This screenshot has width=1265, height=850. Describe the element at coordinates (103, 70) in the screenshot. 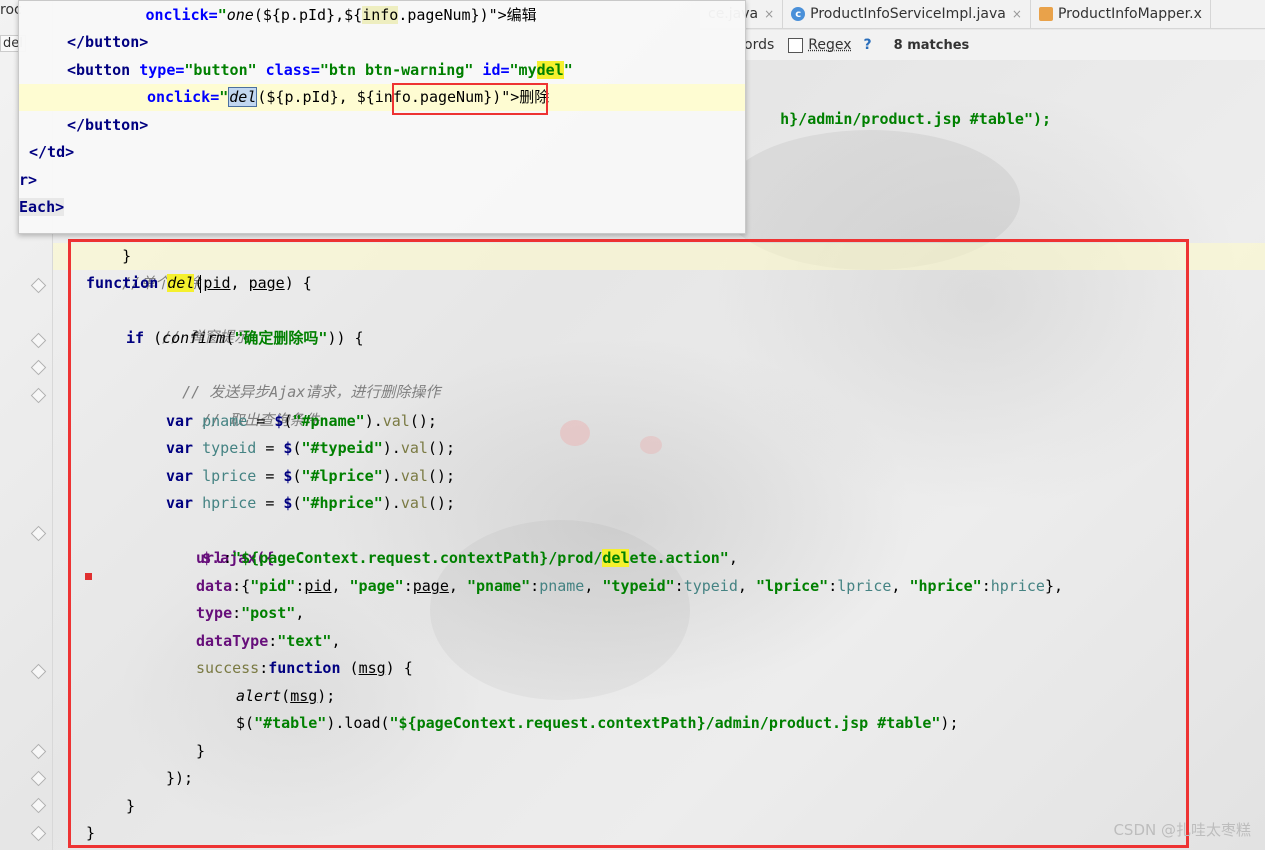

I see `html-tag: <button` at that location.